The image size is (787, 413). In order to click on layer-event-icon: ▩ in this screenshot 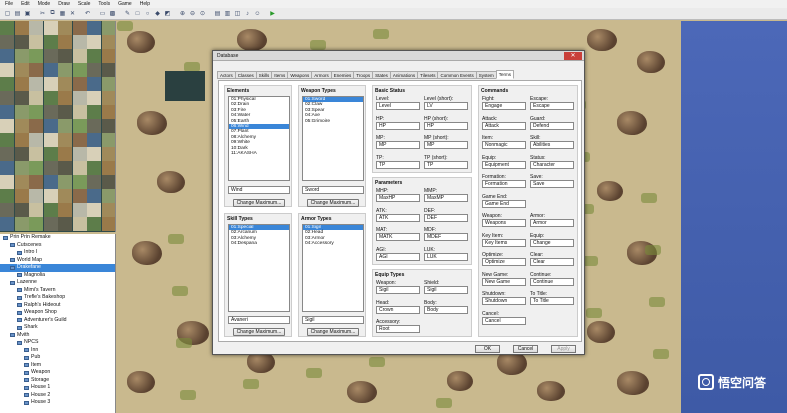, I will do `click(112, 13)`.